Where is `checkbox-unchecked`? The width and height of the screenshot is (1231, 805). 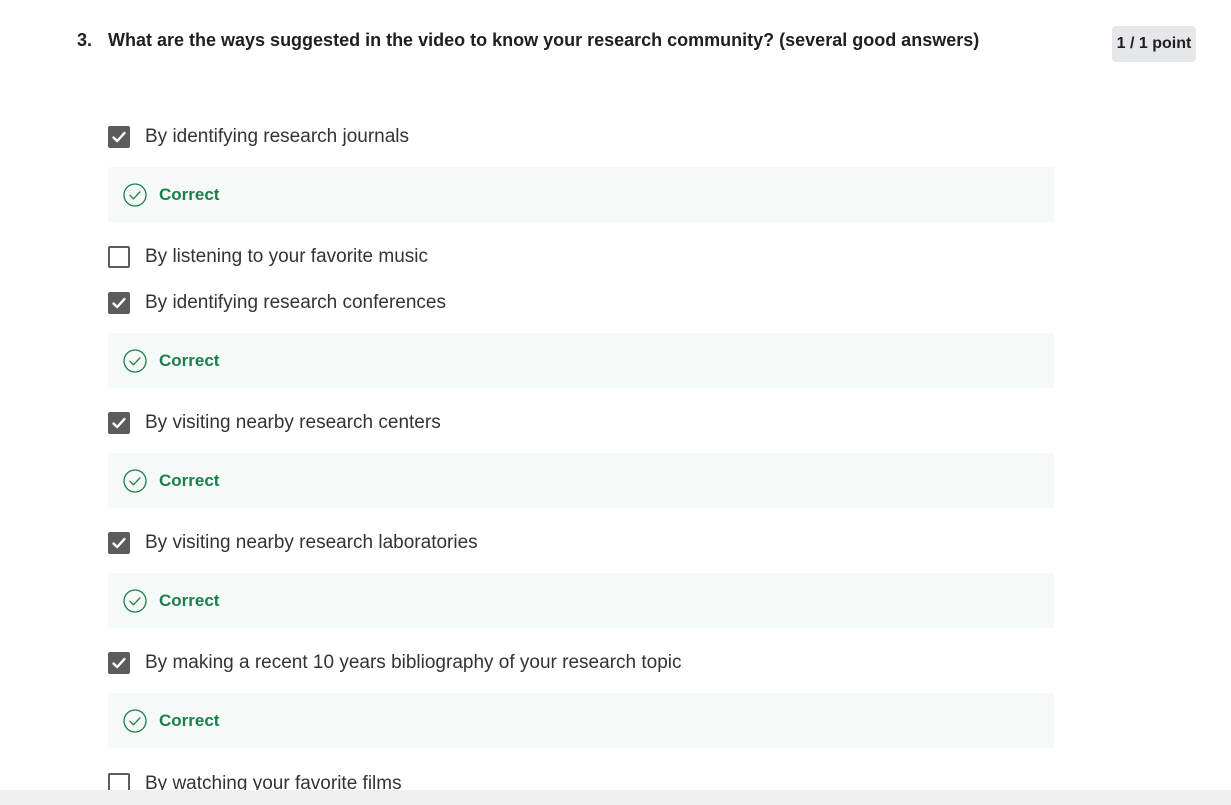
checkbox-unchecked is located at coordinates (119, 257).